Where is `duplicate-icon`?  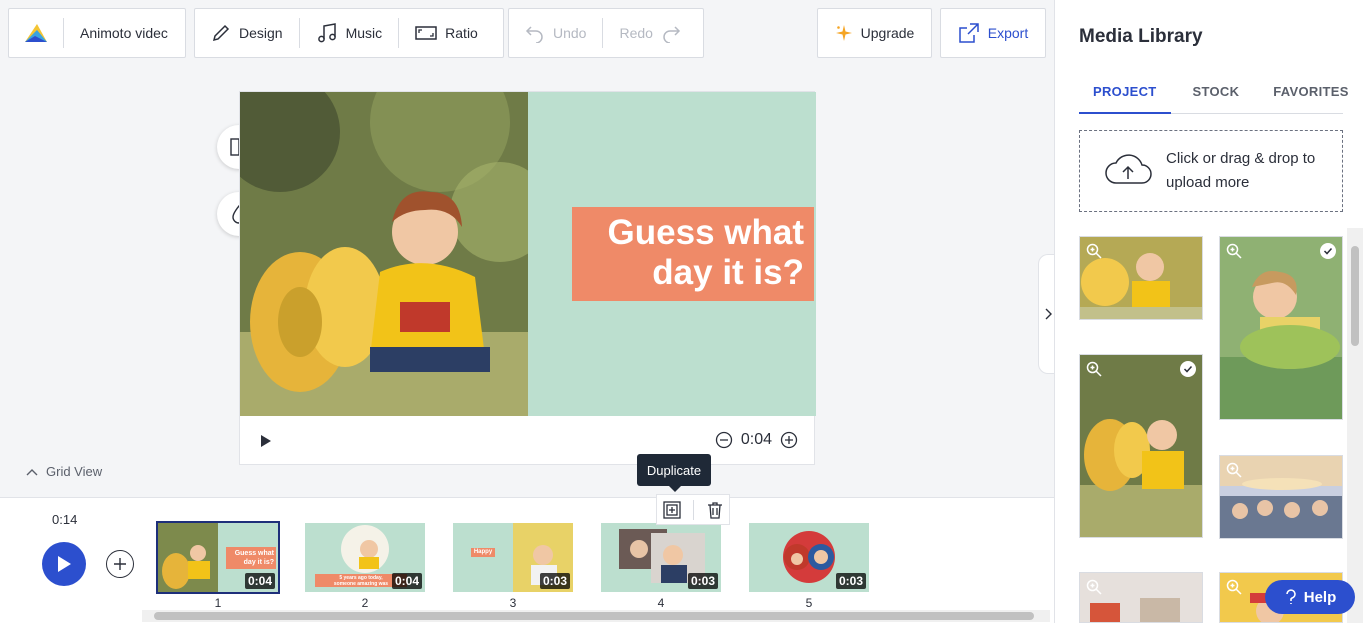 duplicate-icon is located at coordinates (672, 509).